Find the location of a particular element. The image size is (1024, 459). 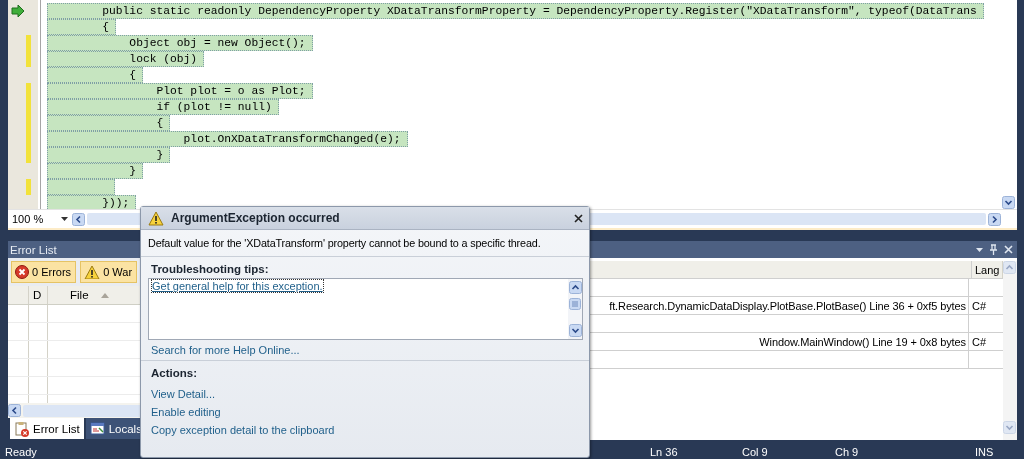

call-stack-frame: Window.MainWindow() Line 19 + 0x8 bytes is located at coordinates (862, 341).